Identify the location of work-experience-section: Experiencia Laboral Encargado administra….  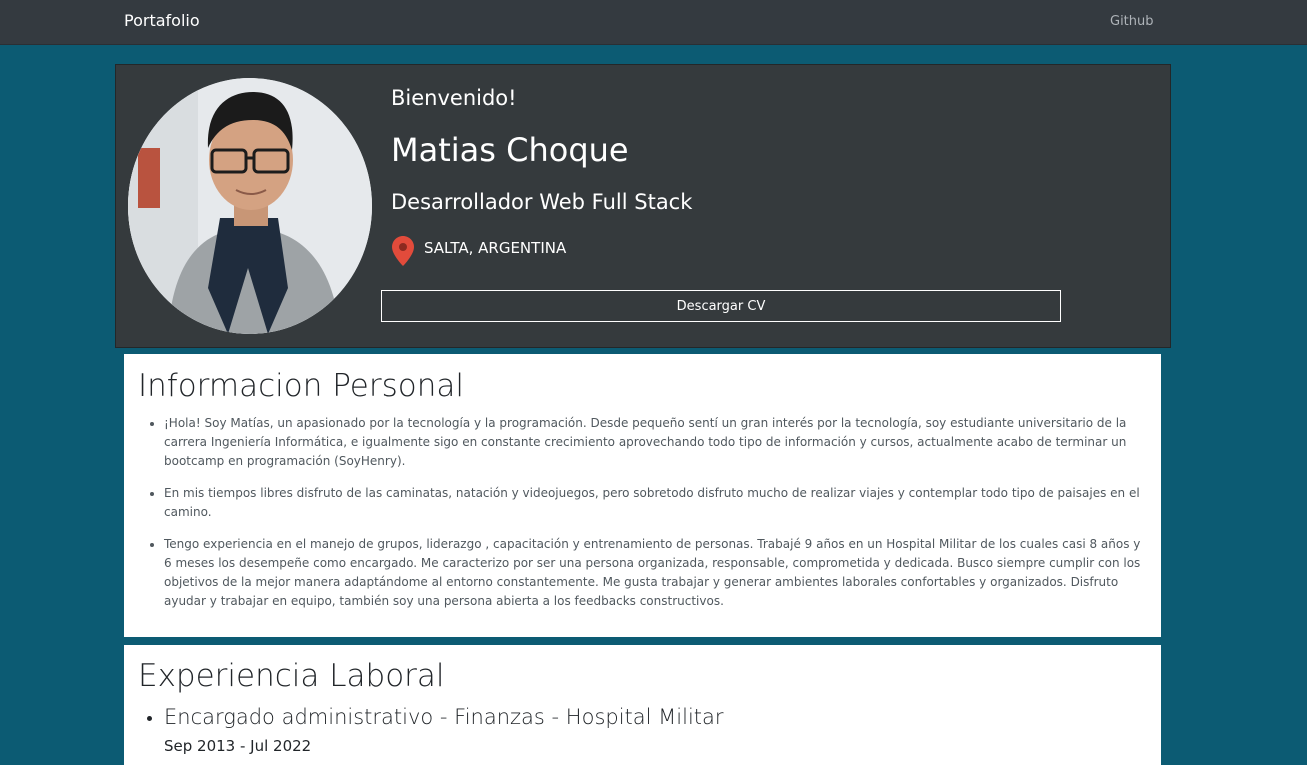
(642, 705).